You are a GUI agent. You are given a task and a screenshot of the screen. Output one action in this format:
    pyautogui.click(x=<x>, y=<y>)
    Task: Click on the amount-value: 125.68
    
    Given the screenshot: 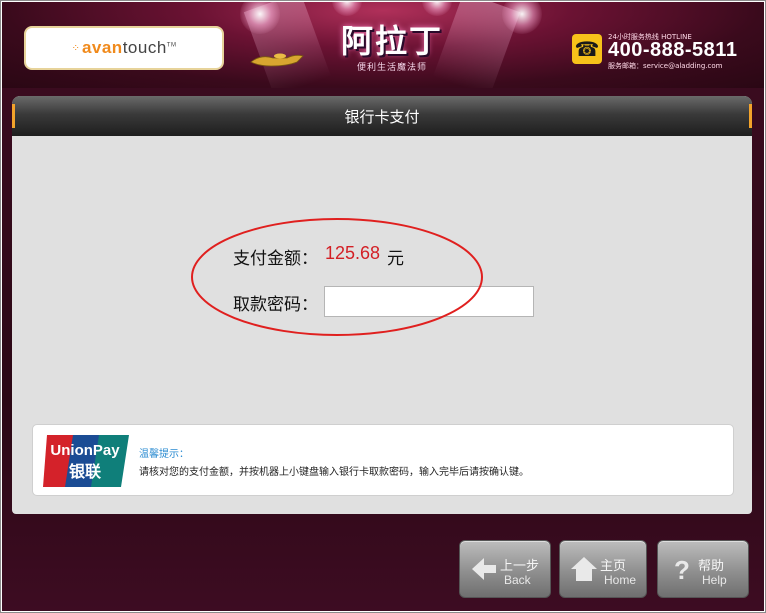 What is the action you would take?
    pyautogui.click(x=353, y=253)
    